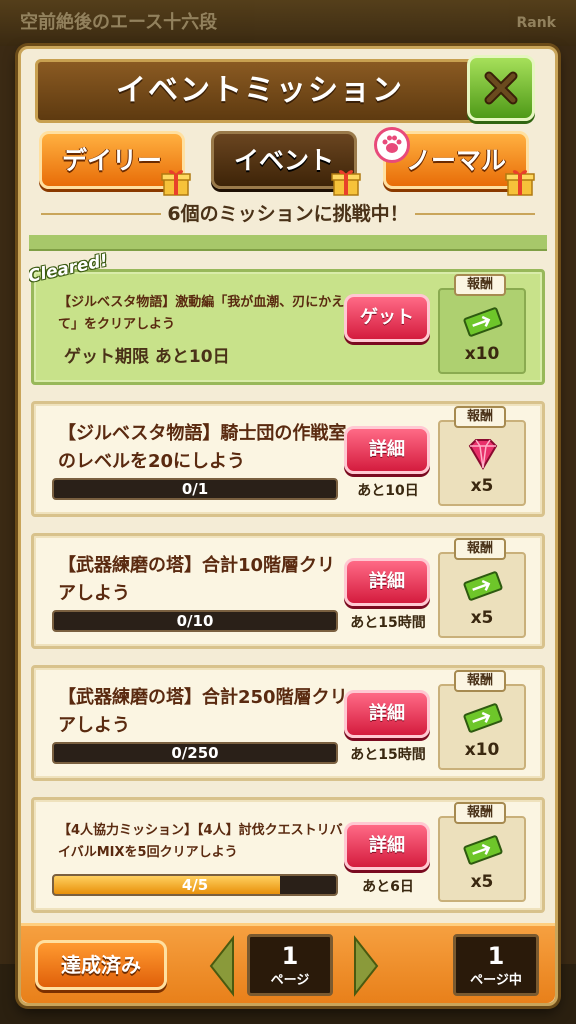 The height and width of the screenshot is (1024, 576). Describe the element at coordinates (388, 491) in the screenshot. I see `time-remaining: あと10日` at that location.